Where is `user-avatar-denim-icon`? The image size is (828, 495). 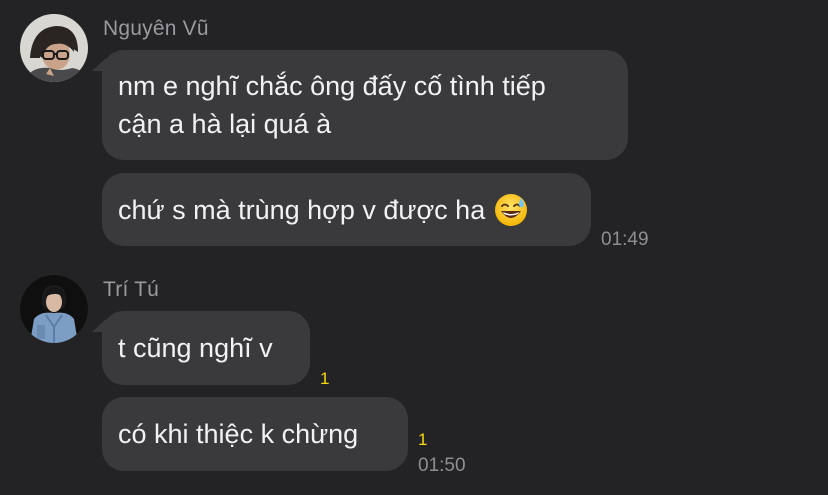 user-avatar-denim-icon is located at coordinates (54, 309).